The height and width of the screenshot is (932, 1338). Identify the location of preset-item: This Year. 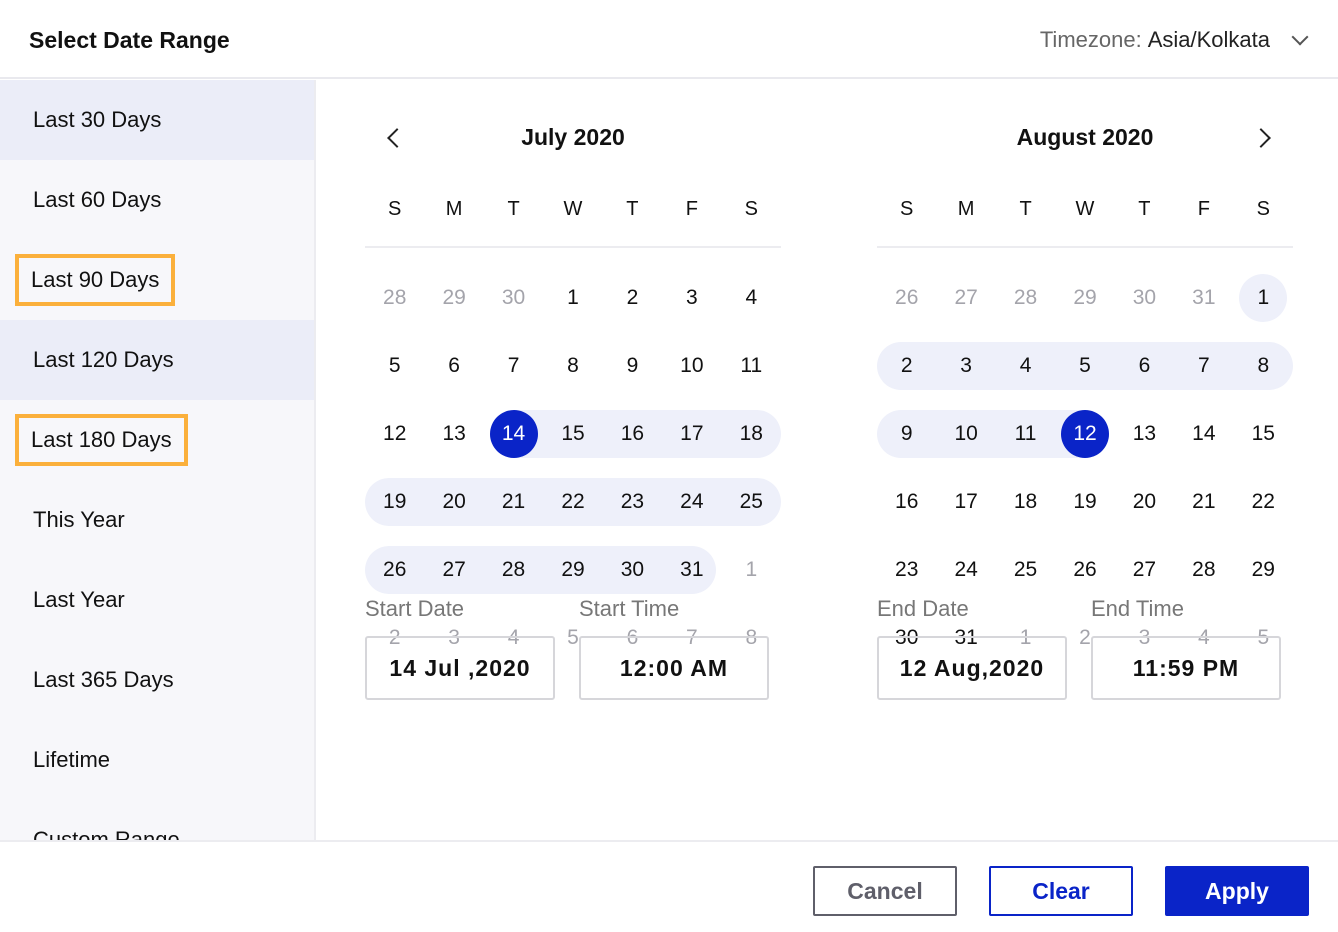
(157, 520).